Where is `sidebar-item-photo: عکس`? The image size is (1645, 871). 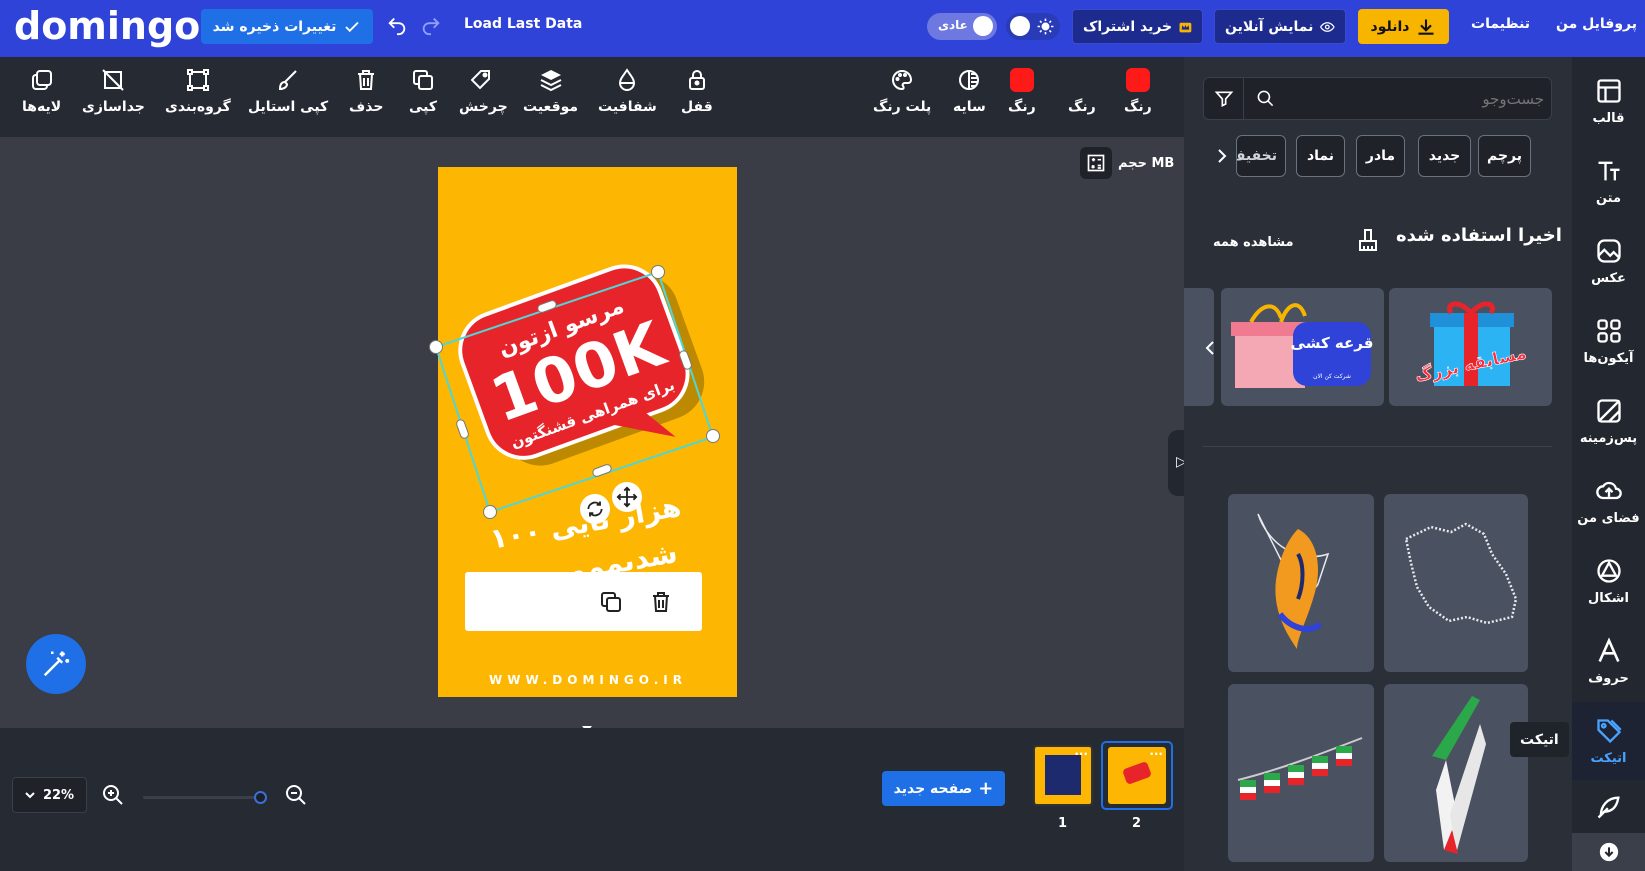
sidebar-item-photo: عکس is located at coordinates (1608, 261).